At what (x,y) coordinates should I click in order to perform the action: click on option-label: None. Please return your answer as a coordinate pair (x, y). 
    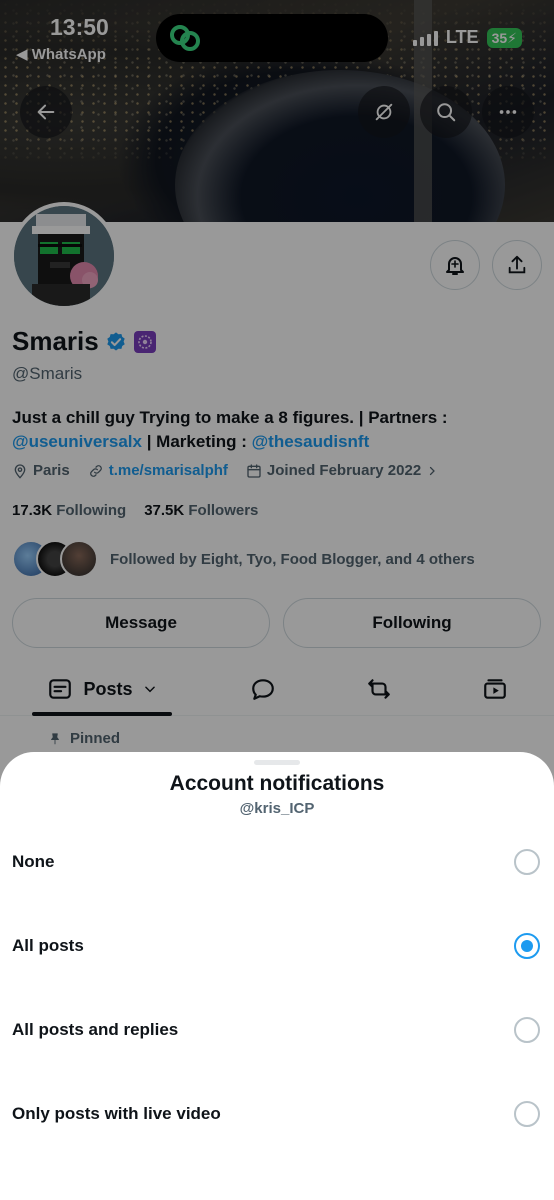
    Looking at the image, I should click on (33, 861).